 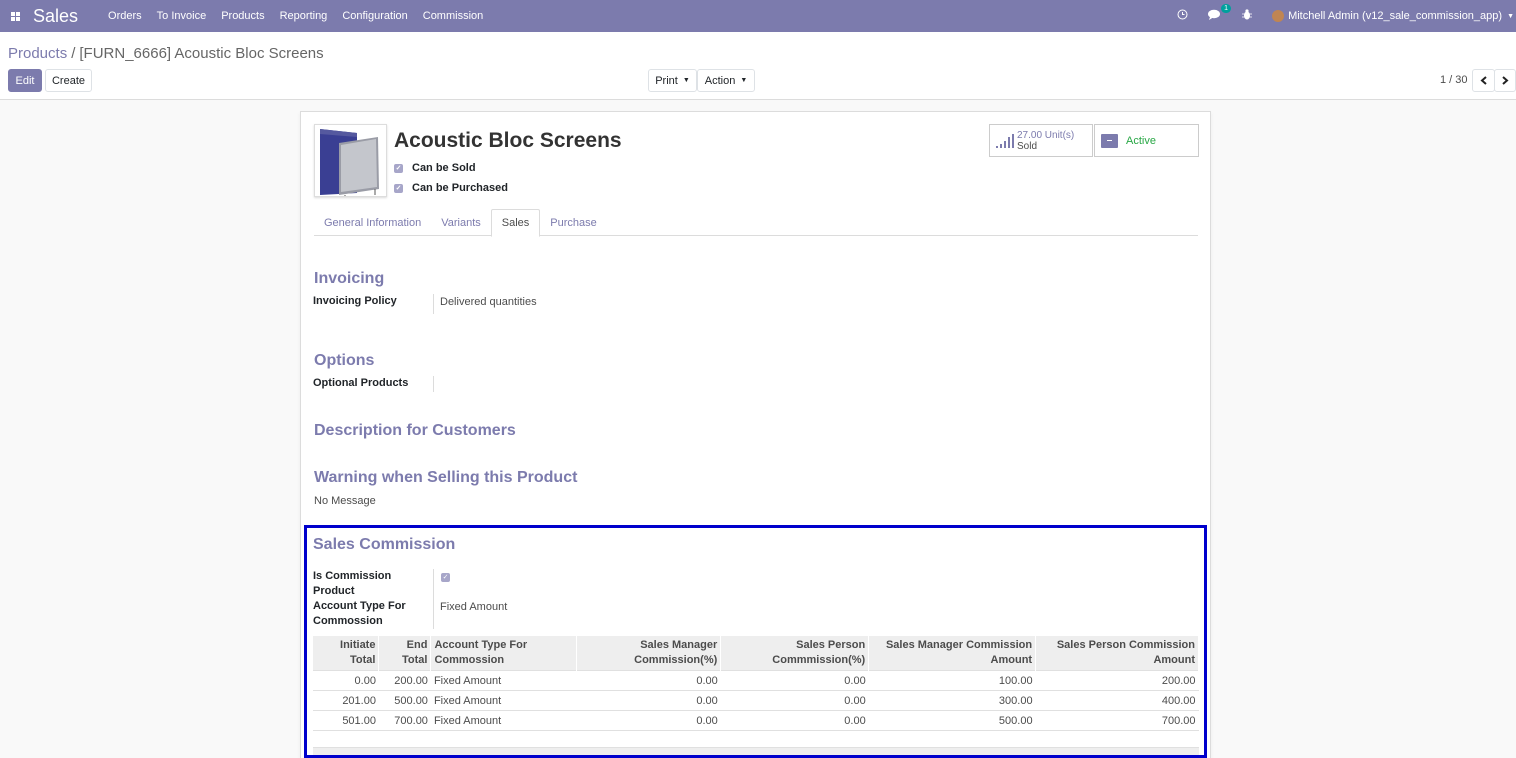 What do you see at coordinates (952, 700) in the screenshot?
I see `table-cell: 300.00` at bounding box center [952, 700].